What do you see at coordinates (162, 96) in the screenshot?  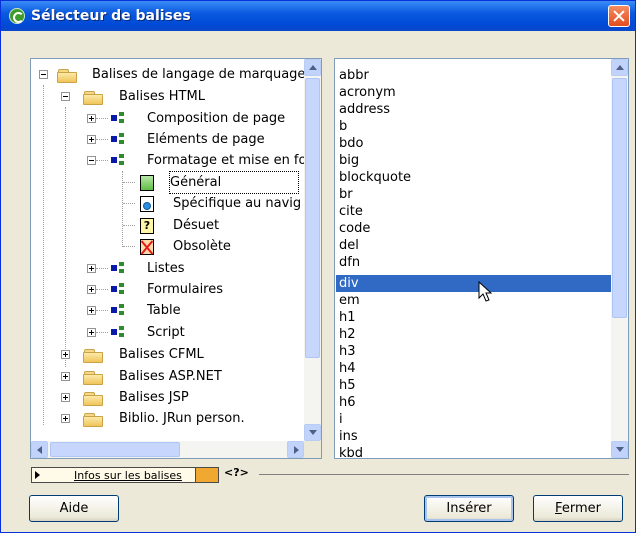 I see `tree-label: Balises HTML` at bounding box center [162, 96].